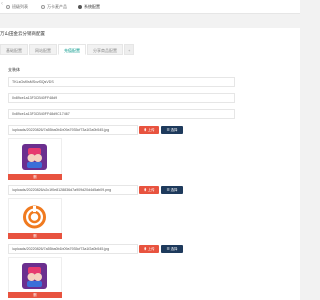 The height and width of the screenshot is (300, 320). What do you see at coordinates (92, 6) in the screenshot?
I see `top-tab-label: 系统配置` at bounding box center [92, 6].